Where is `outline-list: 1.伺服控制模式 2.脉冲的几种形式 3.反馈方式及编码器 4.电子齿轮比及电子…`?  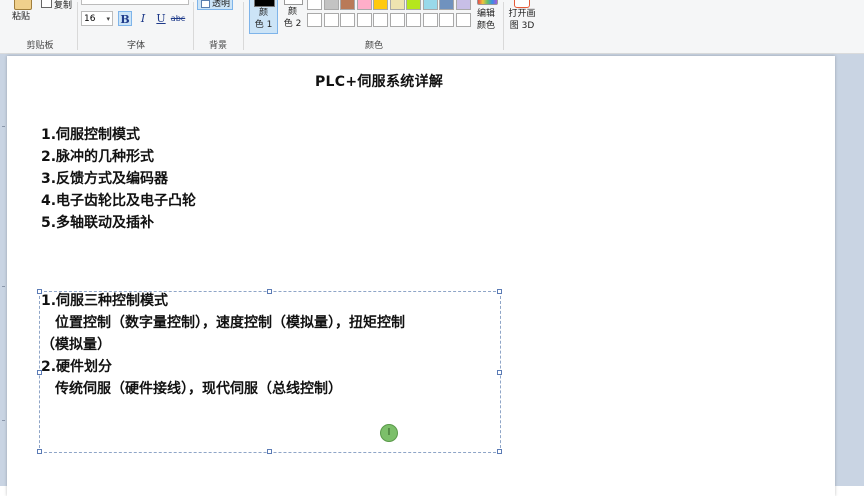
outline-list: 1.伺服控制模式 2.脉冲的几种形式 3.反馈方式及编码器 4.电子齿轮比及电子… is located at coordinates (118, 179).